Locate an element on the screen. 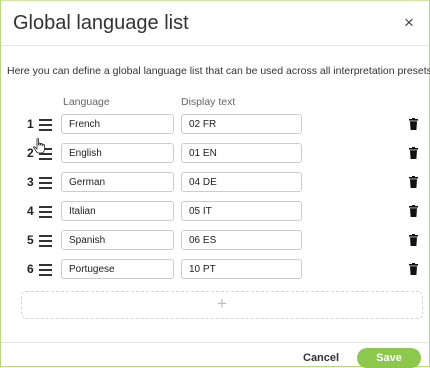  display-text-column-header: Display text is located at coordinates (208, 102).